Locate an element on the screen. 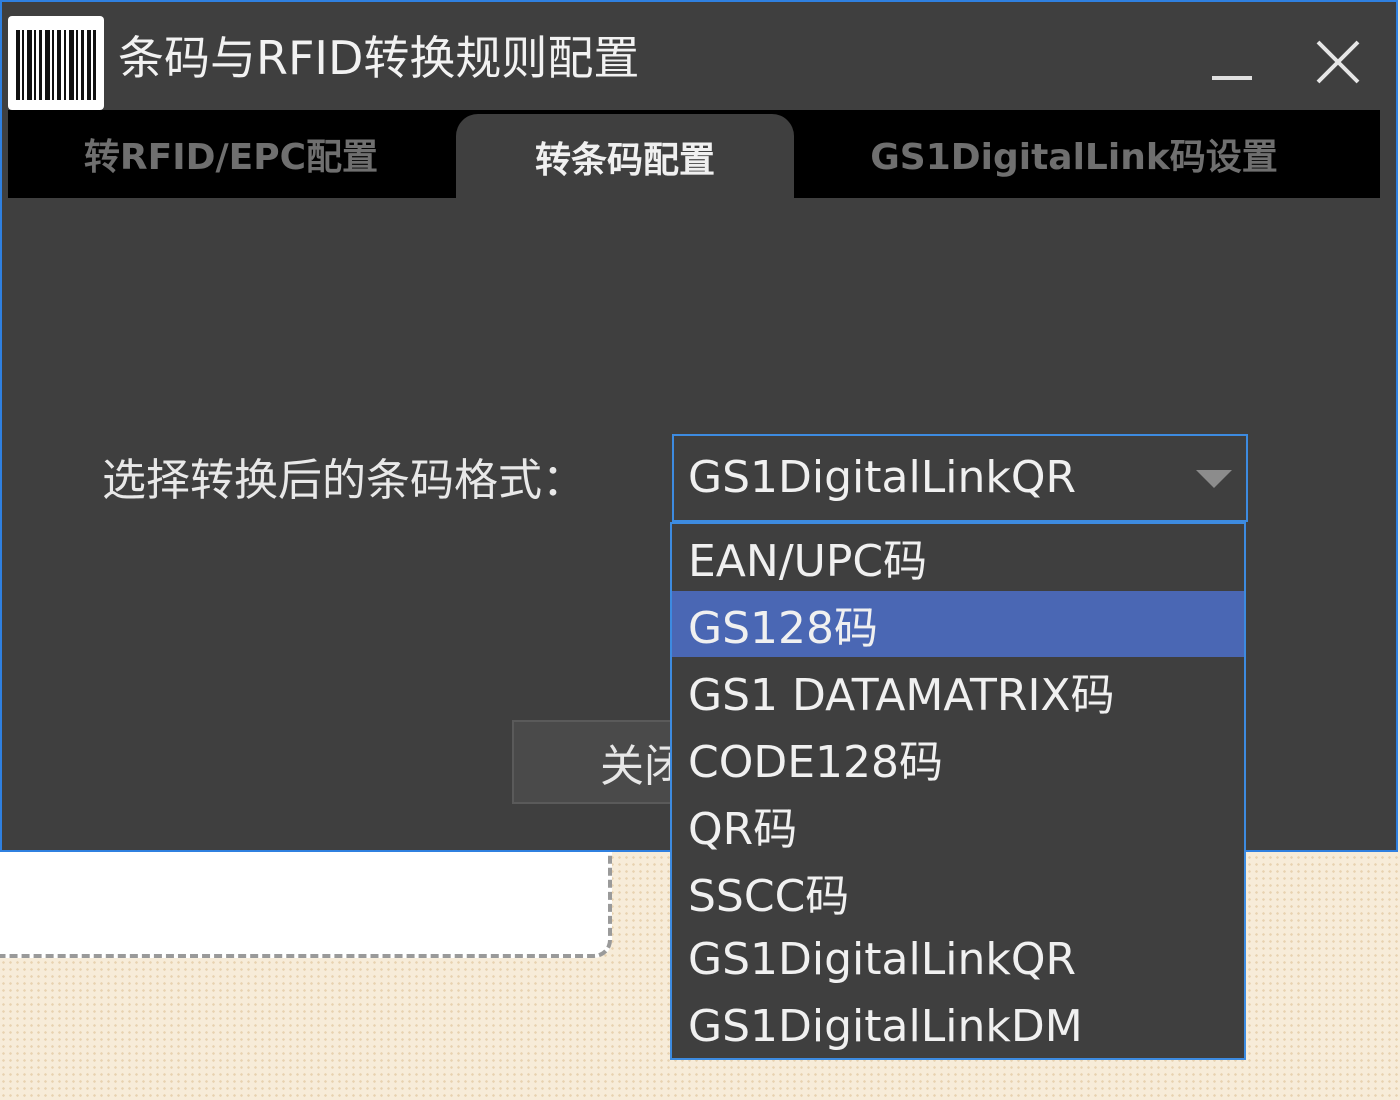 The height and width of the screenshot is (1100, 1400). close-icon is located at coordinates (1338, 62).